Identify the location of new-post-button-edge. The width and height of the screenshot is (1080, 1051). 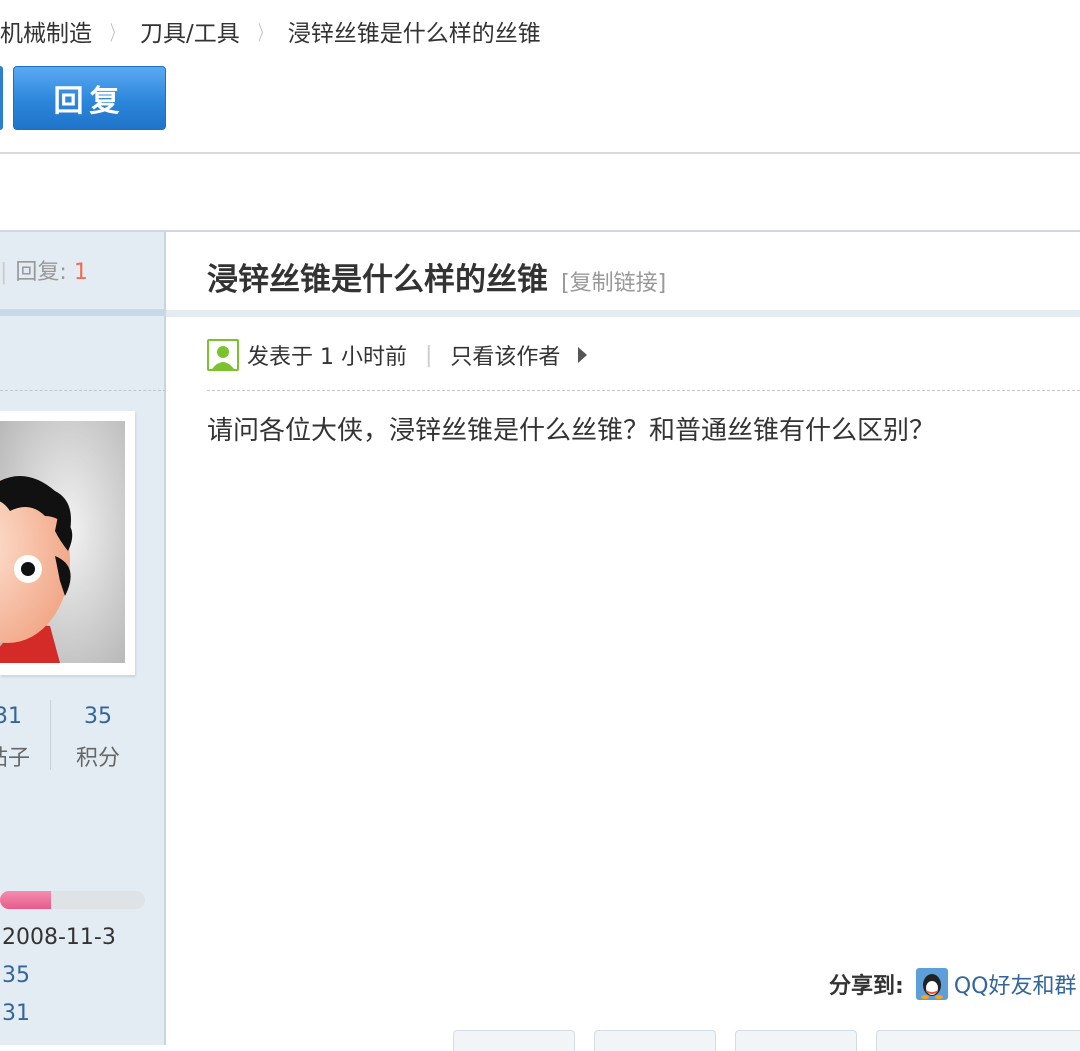
(1, 98).